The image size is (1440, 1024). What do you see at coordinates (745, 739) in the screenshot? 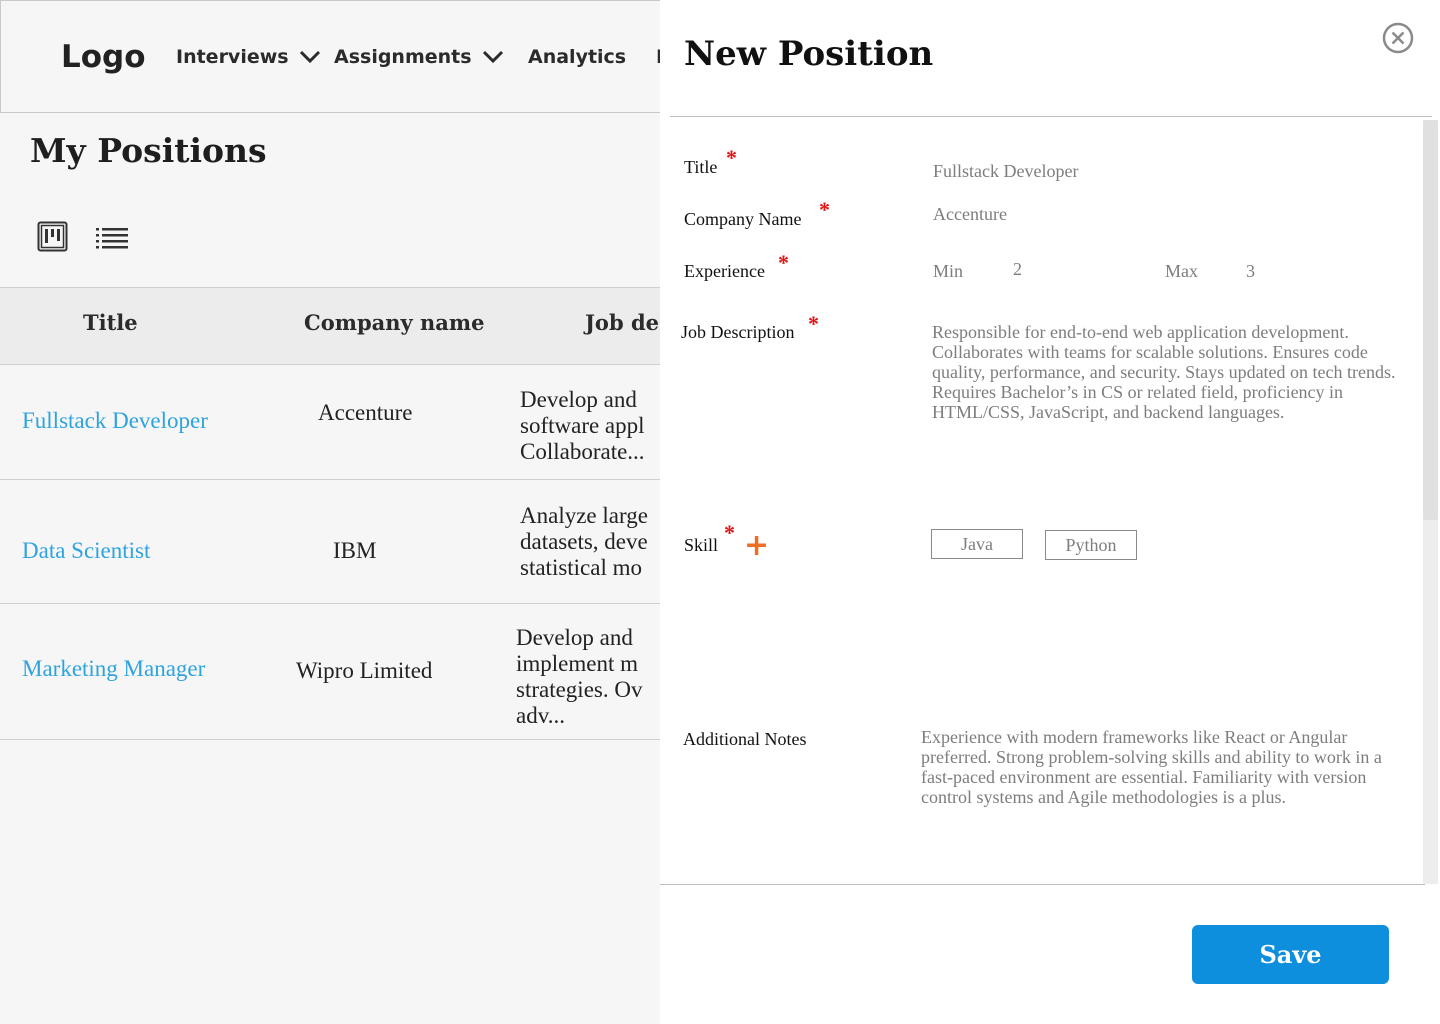
I see `additional-notes-label: Additional Notes` at bounding box center [745, 739].